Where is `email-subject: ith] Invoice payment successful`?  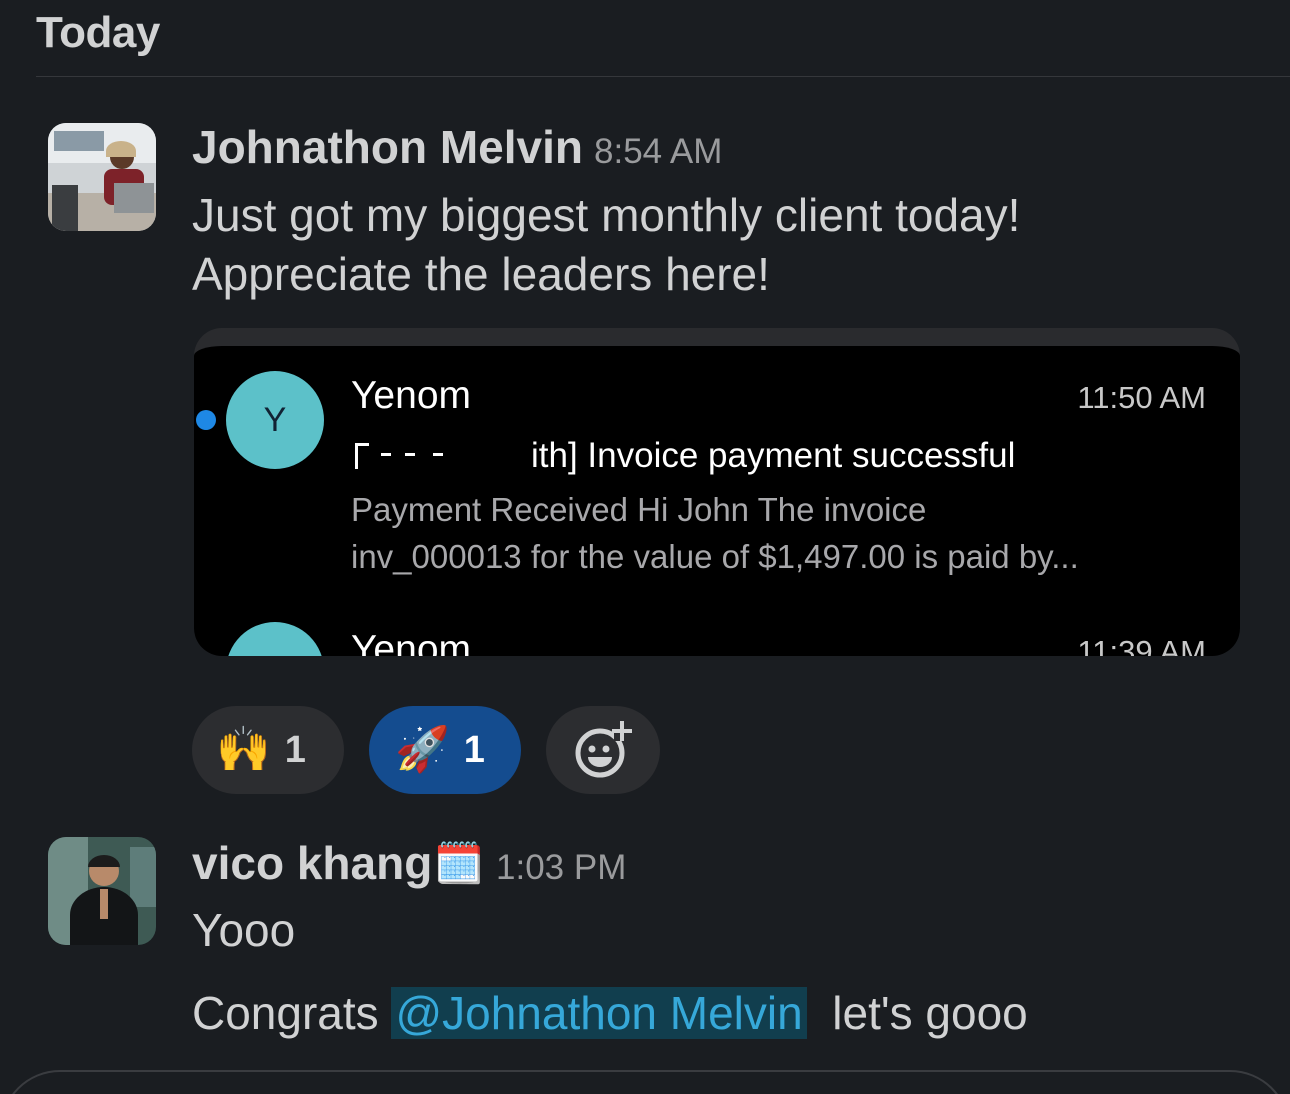 email-subject: ith] Invoice payment successful is located at coordinates (683, 456).